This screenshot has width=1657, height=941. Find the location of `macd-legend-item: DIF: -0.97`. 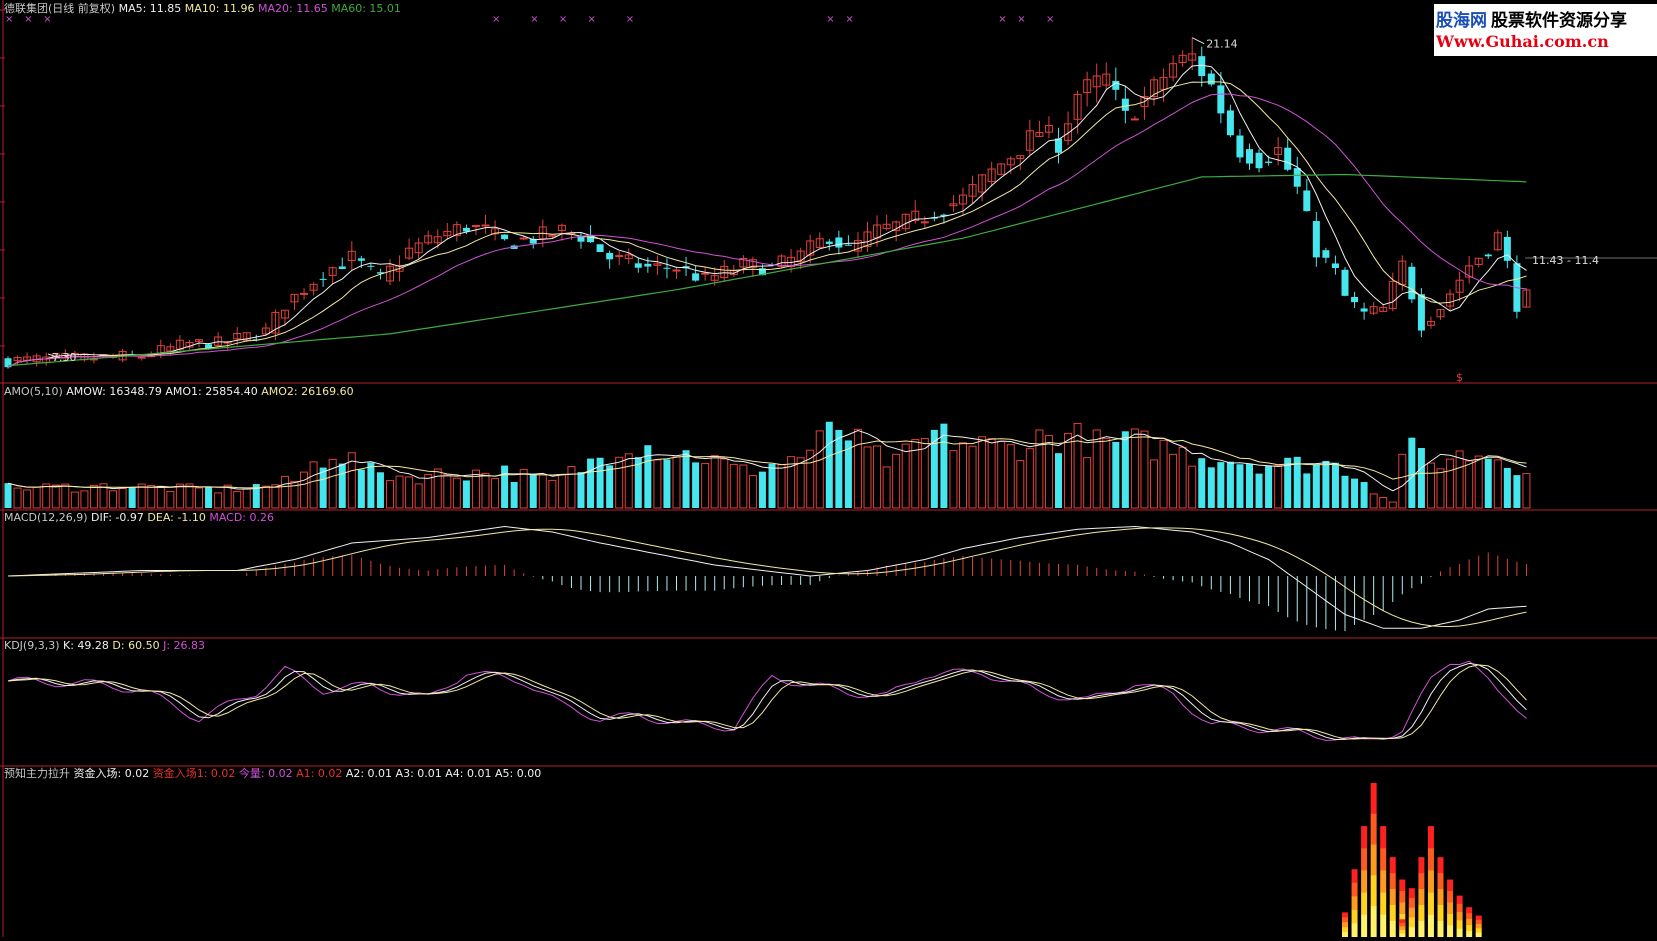

macd-legend-item: DIF: -0.97 is located at coordinates (119, 517).